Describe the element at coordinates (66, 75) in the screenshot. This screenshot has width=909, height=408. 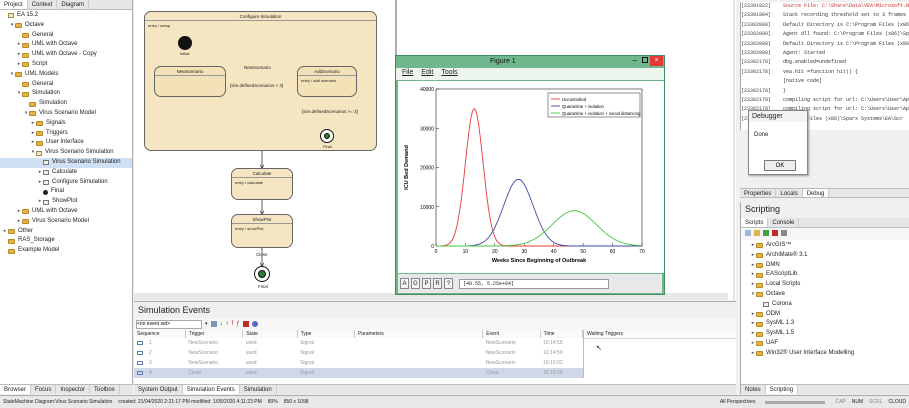
I see `tree-item: ▾ UML Models` at that location.